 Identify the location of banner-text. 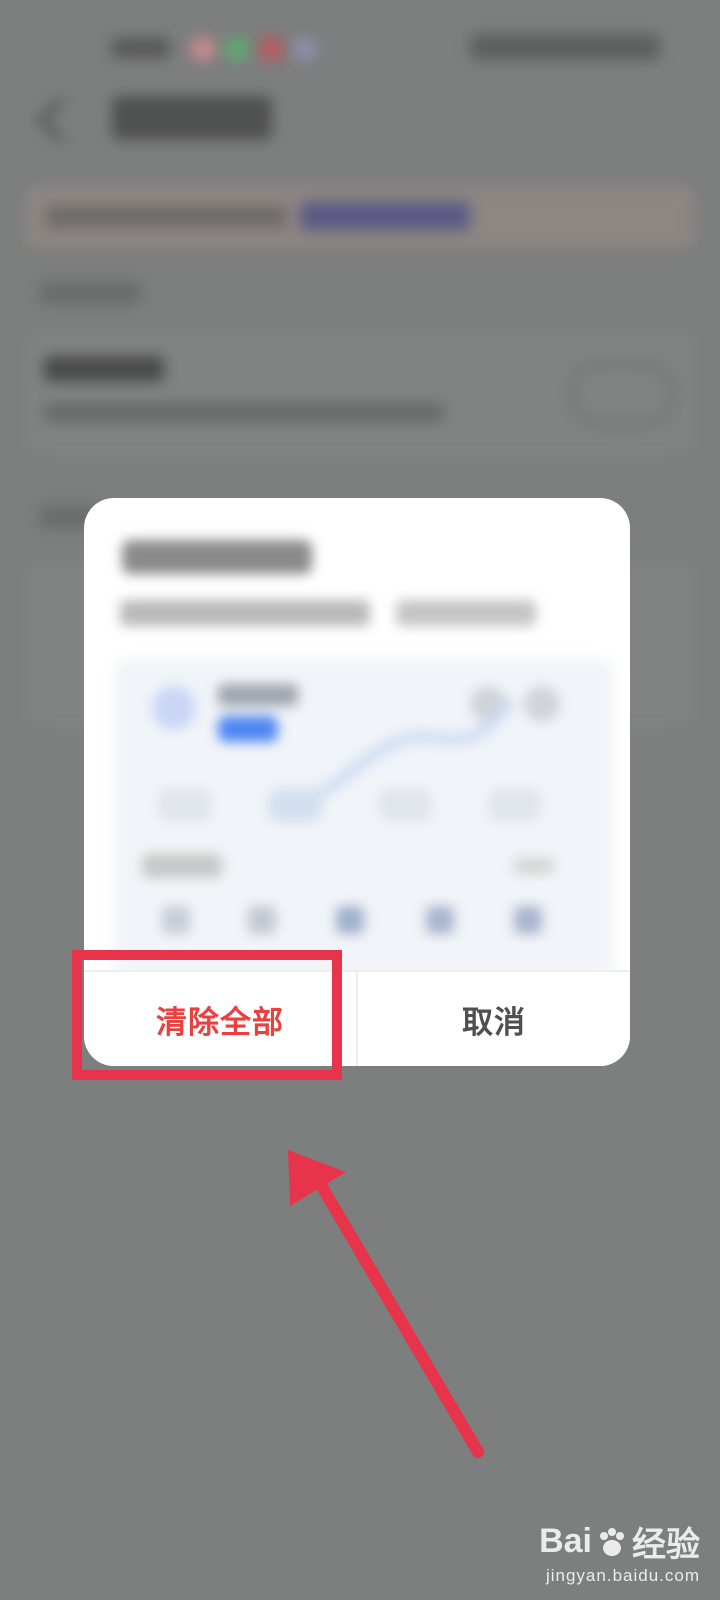
(166, 217).